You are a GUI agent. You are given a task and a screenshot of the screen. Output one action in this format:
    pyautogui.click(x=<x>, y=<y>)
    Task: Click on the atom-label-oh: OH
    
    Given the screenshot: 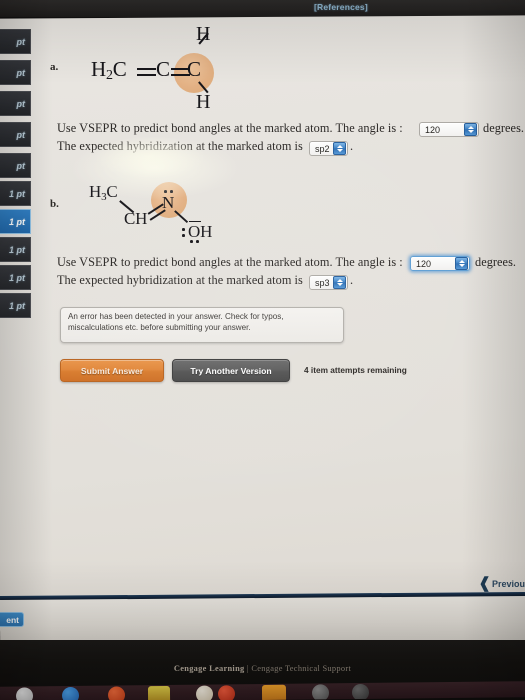 What is the action you would take?
    pyautogui.click(x=200, y=231)
    